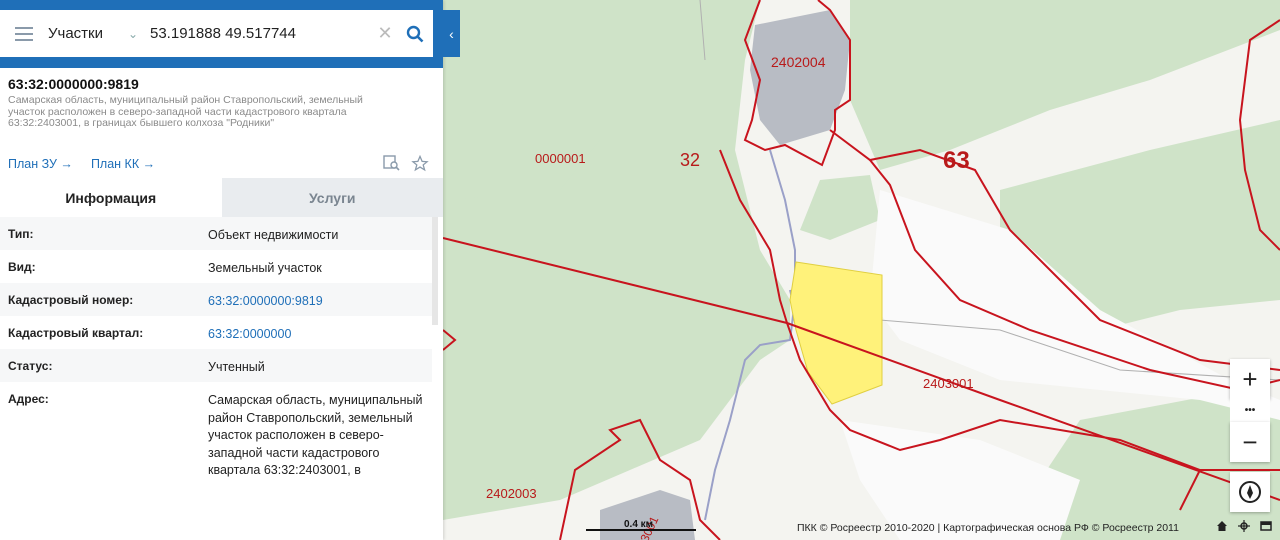  I want to click on info-key: Адрес:, so click(28, 399).